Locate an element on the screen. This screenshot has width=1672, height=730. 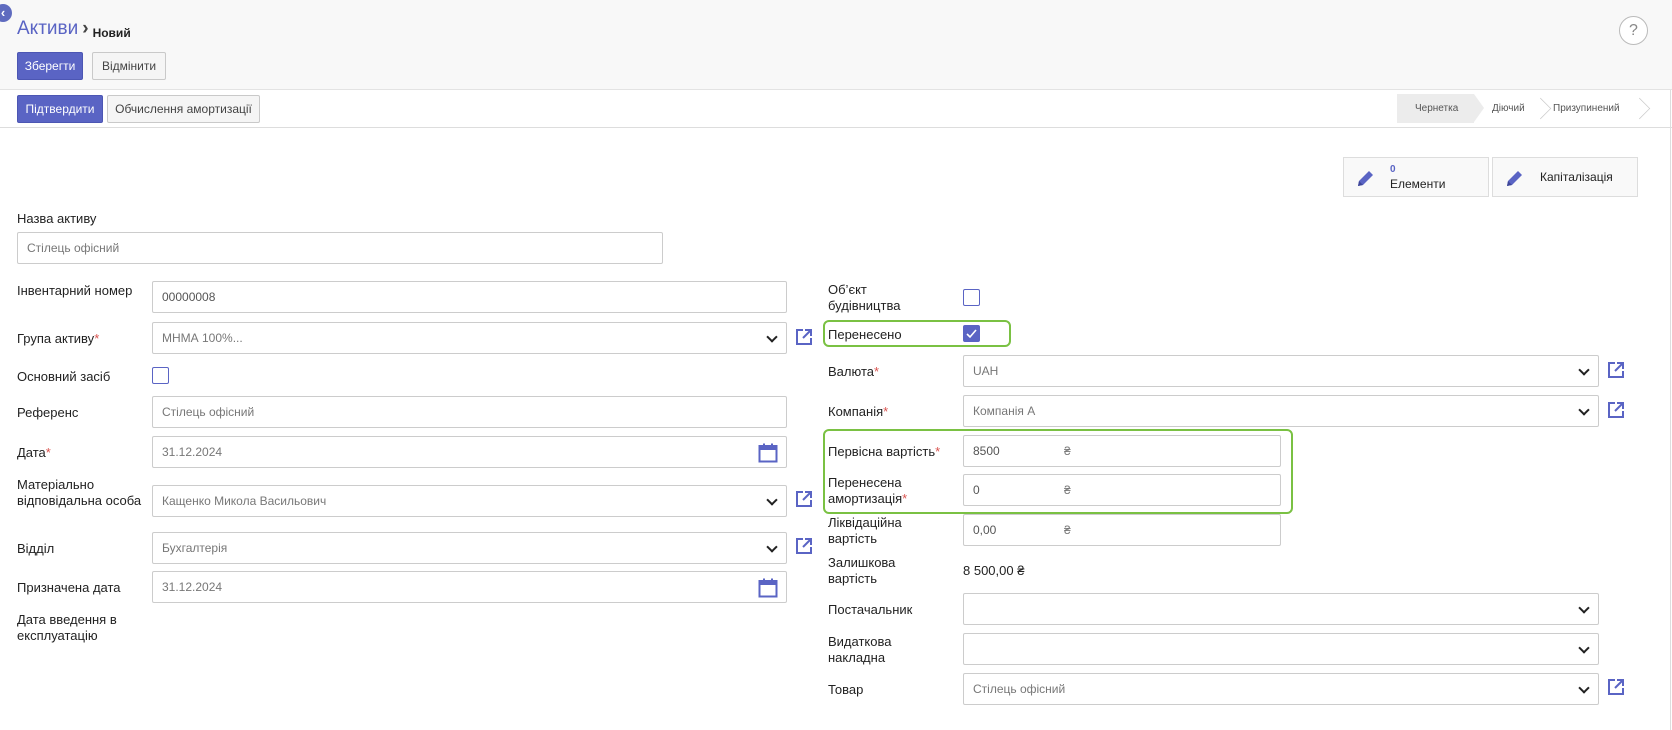
control-panel is located at coordinates (836, 45).